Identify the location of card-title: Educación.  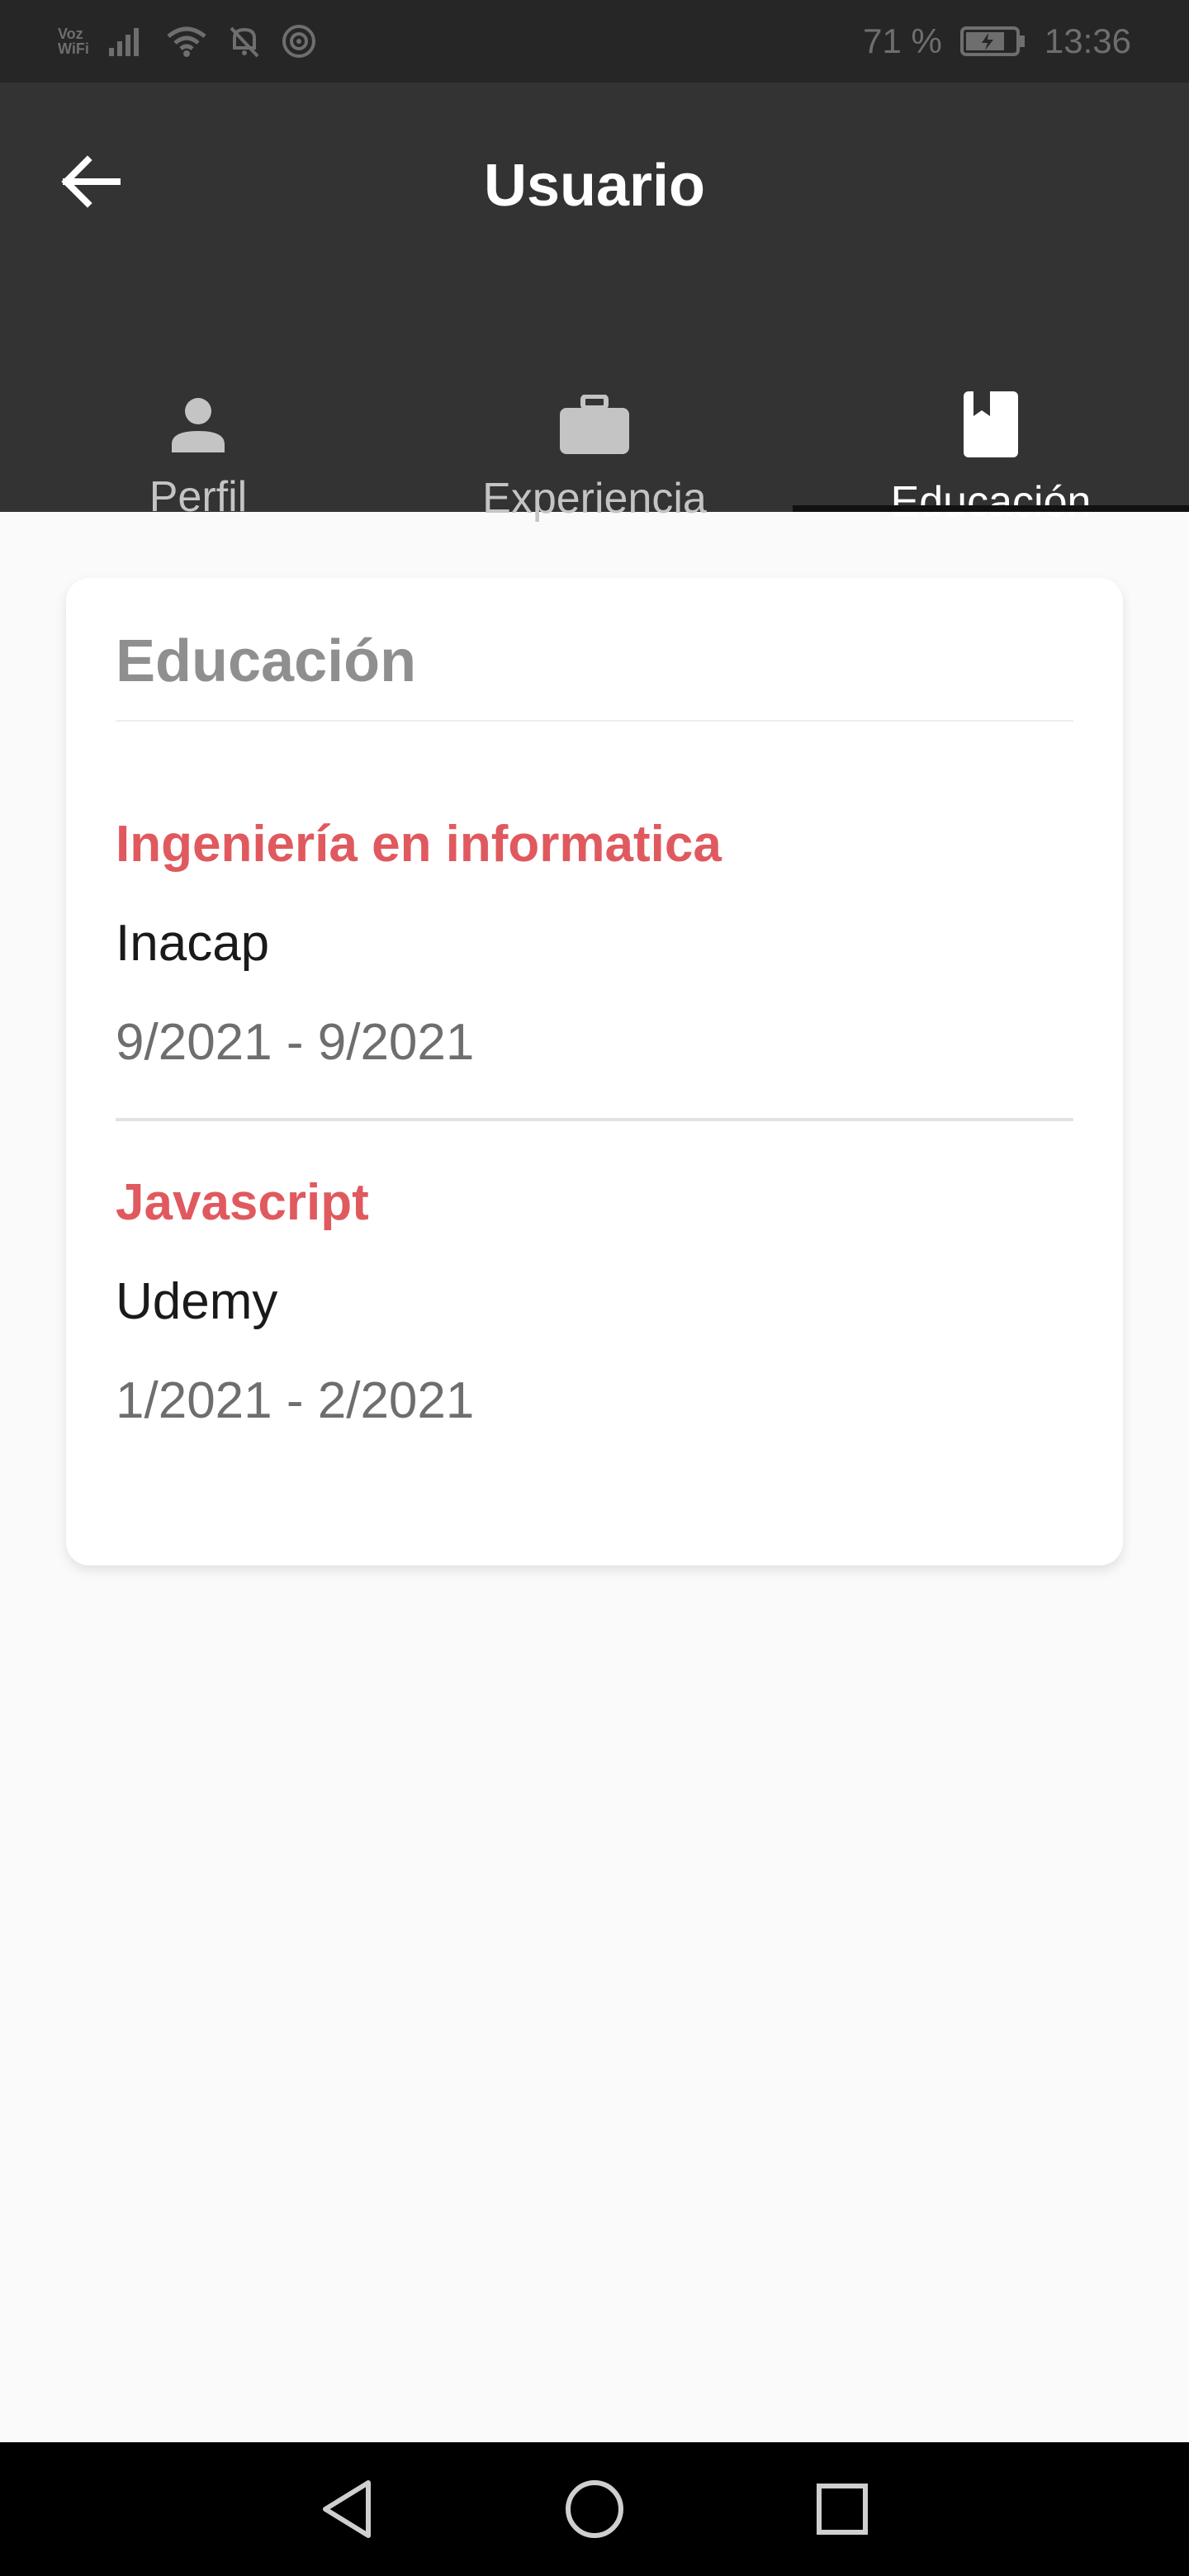
(266, 661).